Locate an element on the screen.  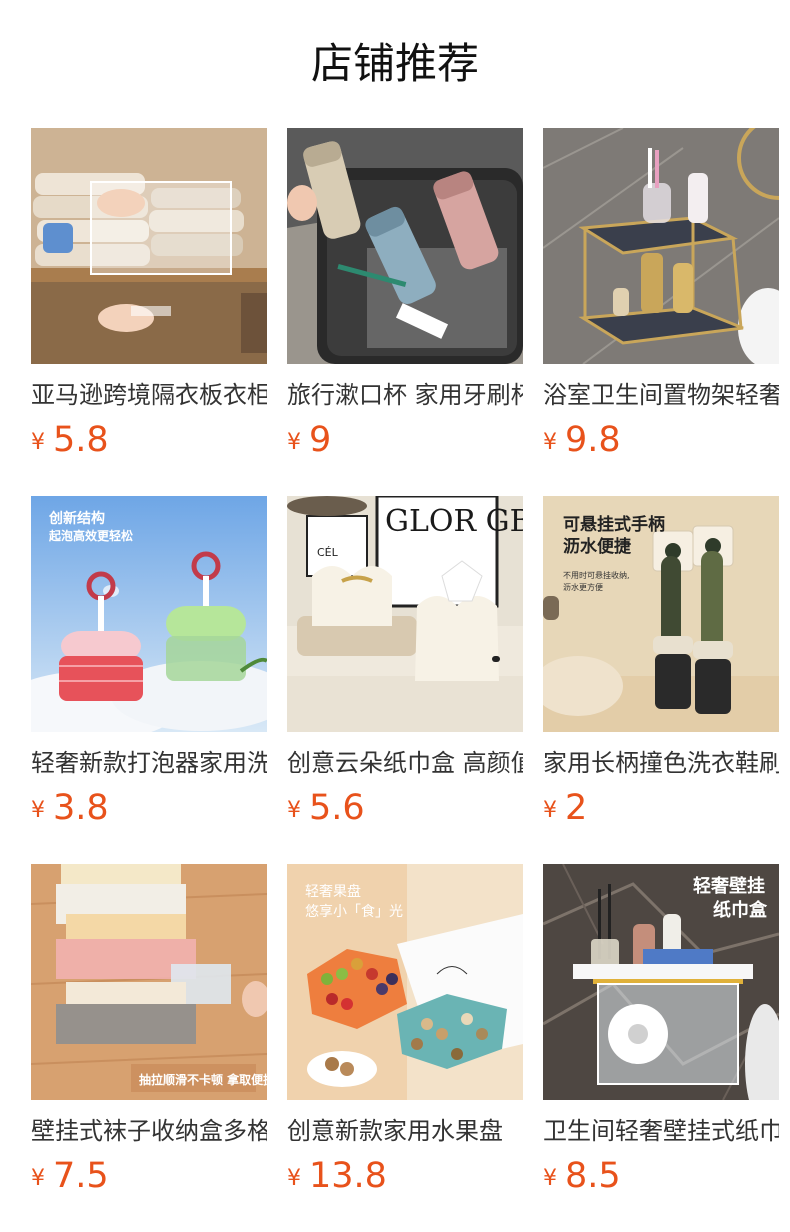
product-card: 抽拉顺滑不卡顿 拿取便捷 壁挂式袜子收纳盒多格 ¥7.5 is located at coordinates (149, 1048).